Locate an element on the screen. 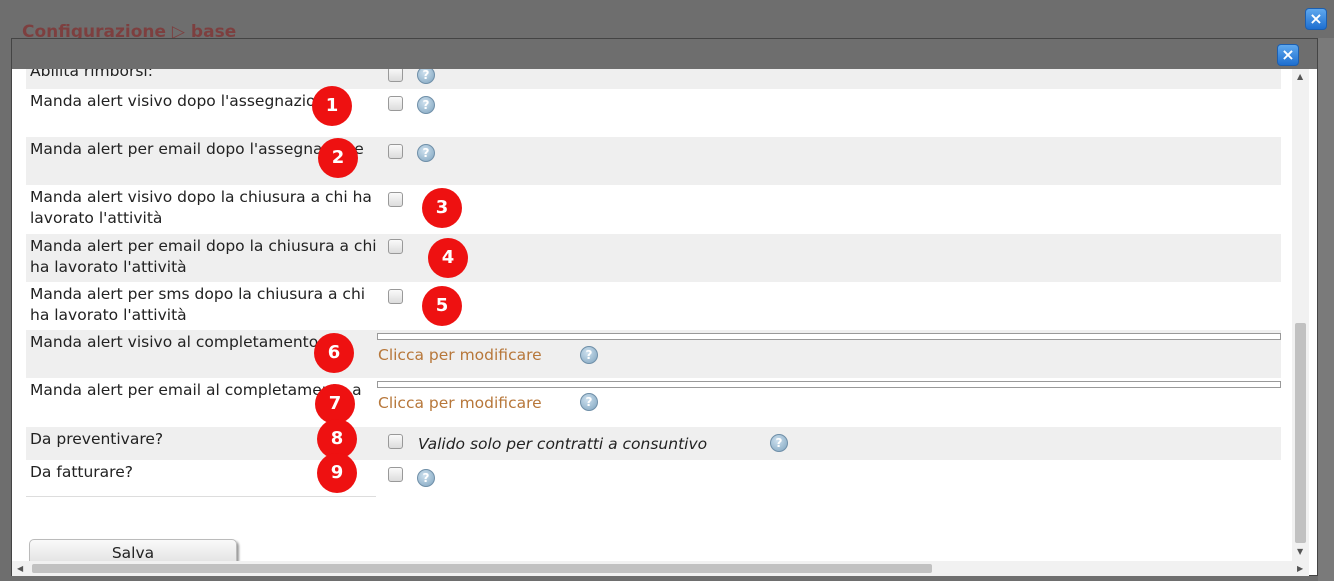 The width and height of the screenshot is (1334, 581). scroll-down-icon: ▼ is located at coordinates (1300, 551).